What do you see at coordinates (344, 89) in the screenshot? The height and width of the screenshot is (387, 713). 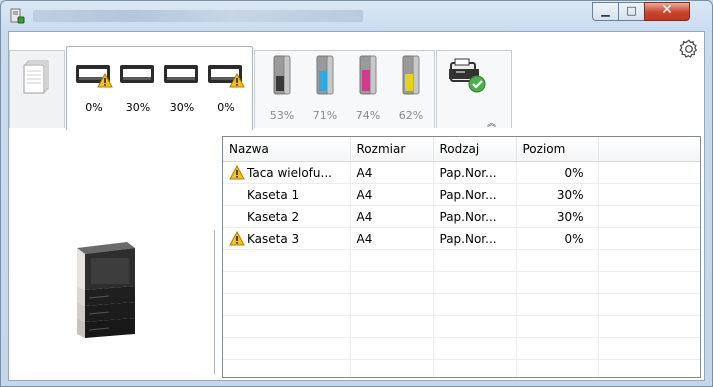 I see `tab-toner: 53% 71% 74% 62%` at bounding box center [344, 89].